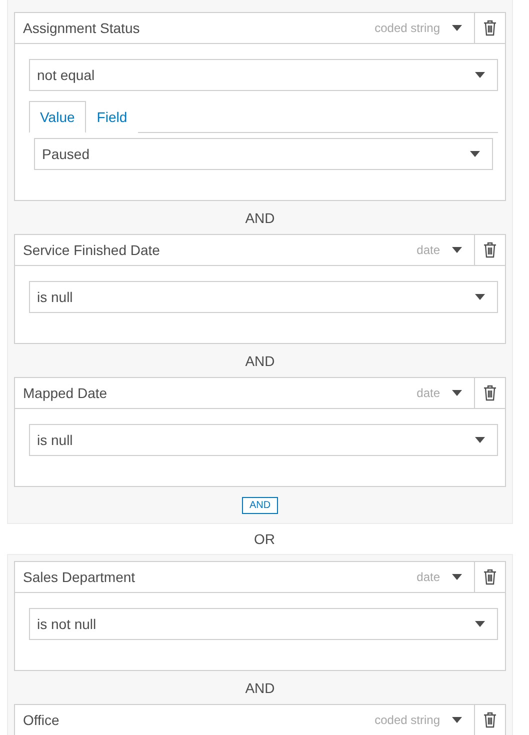  I want to click on operator-dropdown: is not null, so click(263, 624).